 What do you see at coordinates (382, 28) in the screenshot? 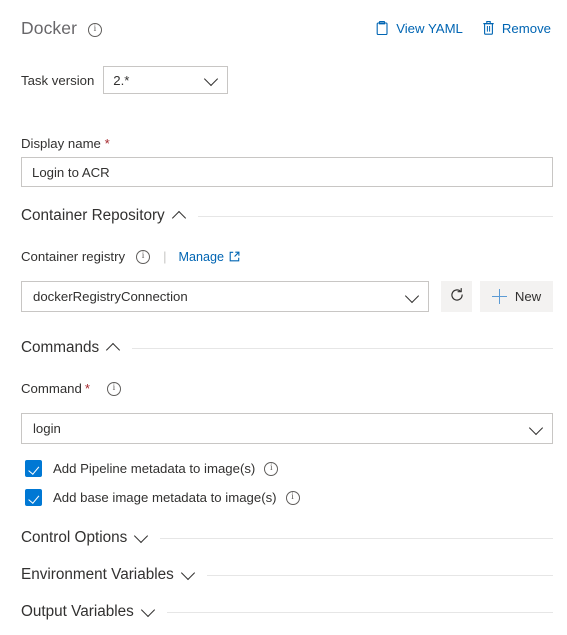
I see `clipboard-icon` at bounding box center [382, 28].